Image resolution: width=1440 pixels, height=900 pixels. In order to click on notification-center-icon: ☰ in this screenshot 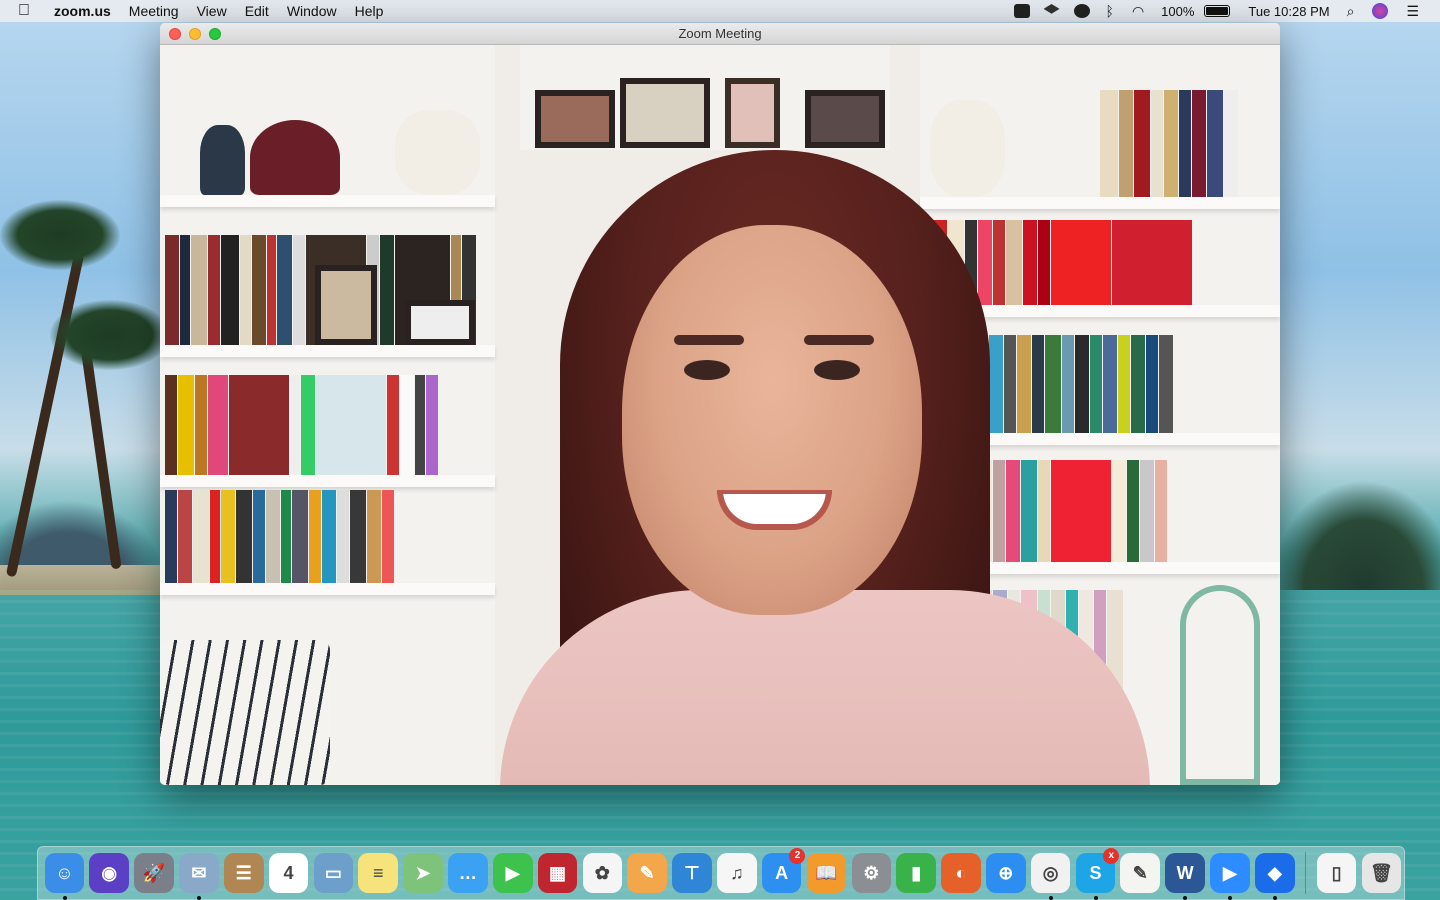, I will do `click(1412, 11)`.